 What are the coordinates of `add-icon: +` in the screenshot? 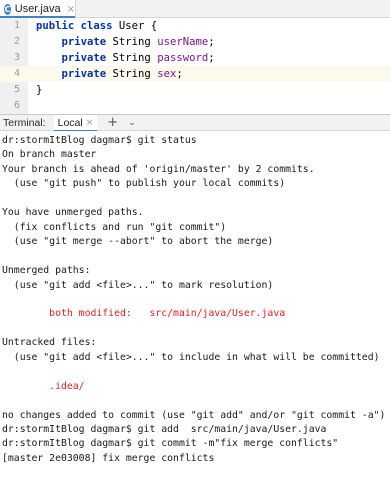 It's located at (112, 122).